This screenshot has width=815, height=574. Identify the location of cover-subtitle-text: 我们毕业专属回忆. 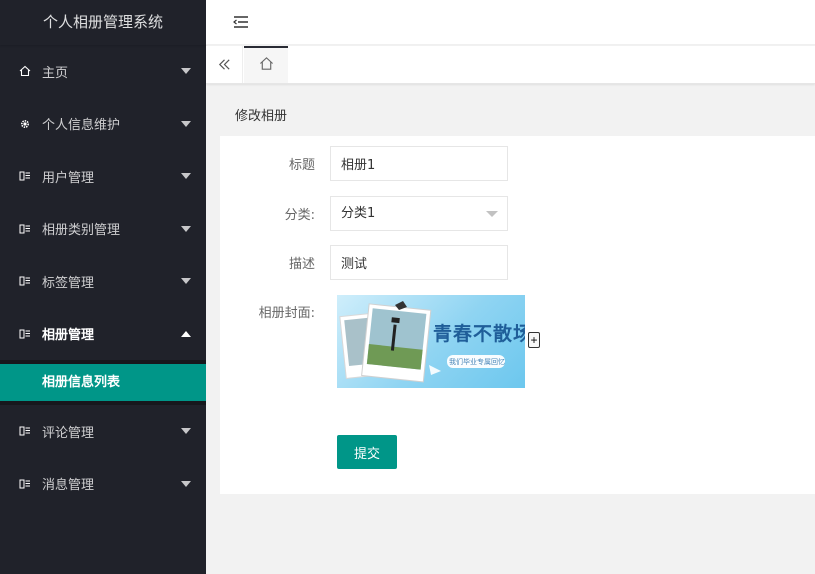
(477, 362).